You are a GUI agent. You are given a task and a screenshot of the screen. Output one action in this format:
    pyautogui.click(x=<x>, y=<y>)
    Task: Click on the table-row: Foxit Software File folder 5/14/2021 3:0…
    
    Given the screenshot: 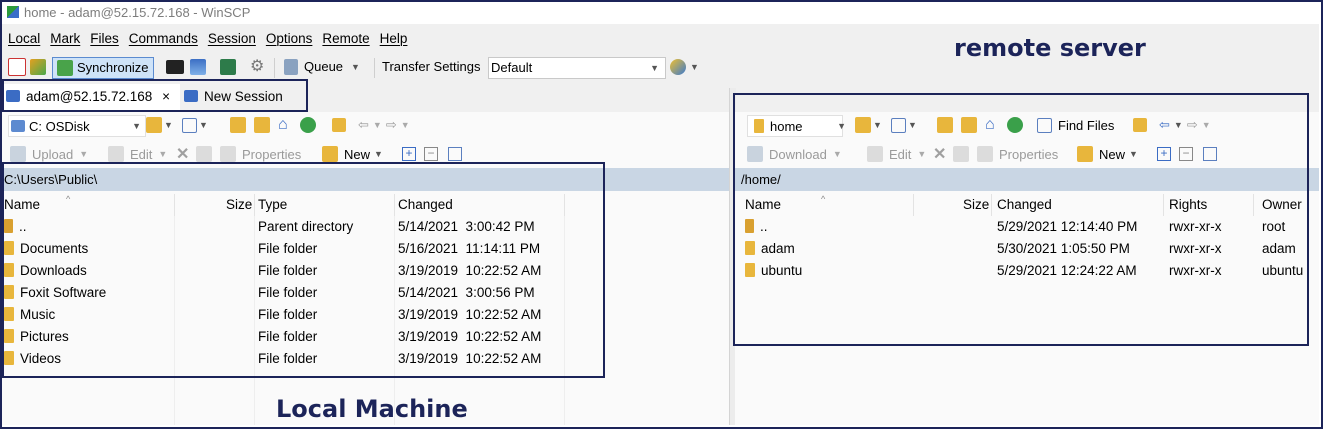 What is the action you would take?
    pyautogui.click(x=365, y=293)
    